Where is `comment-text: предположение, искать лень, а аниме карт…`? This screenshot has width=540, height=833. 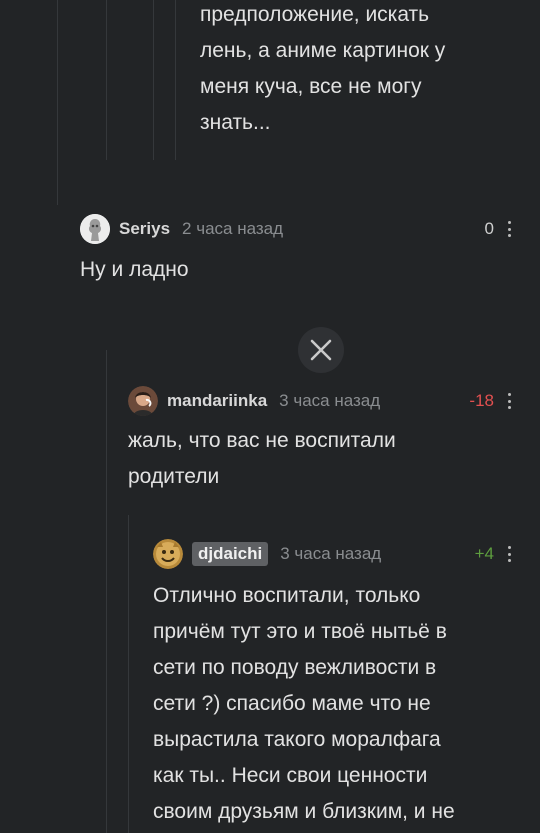 comment-text: предположение, искать лень, а аниме карт… is located at coordinates (323, 68).